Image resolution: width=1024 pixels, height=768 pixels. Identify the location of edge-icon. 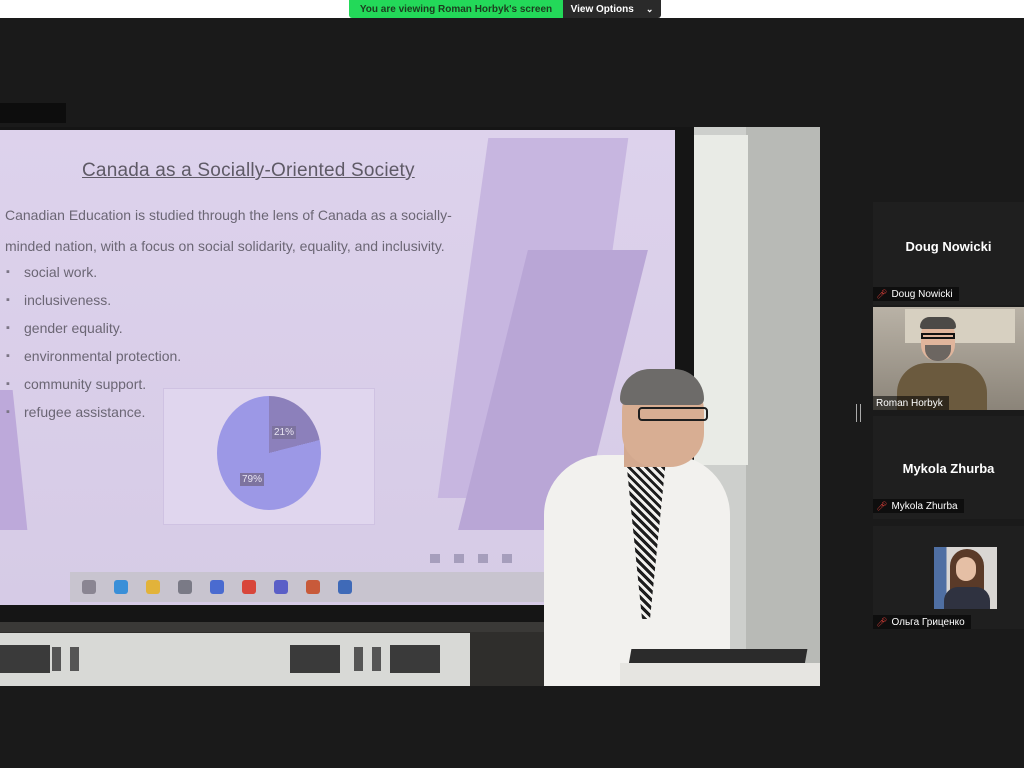
(121, 587).